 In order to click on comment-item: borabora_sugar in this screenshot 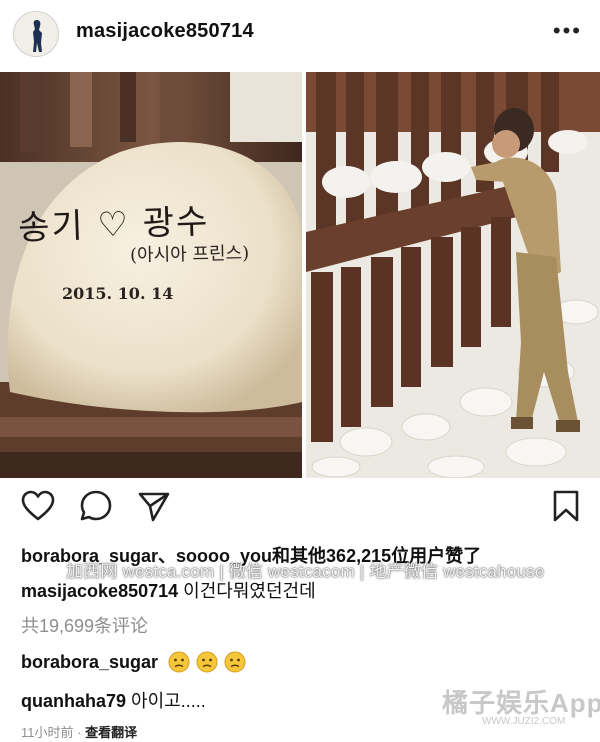, I will do `click(133, 662)`.